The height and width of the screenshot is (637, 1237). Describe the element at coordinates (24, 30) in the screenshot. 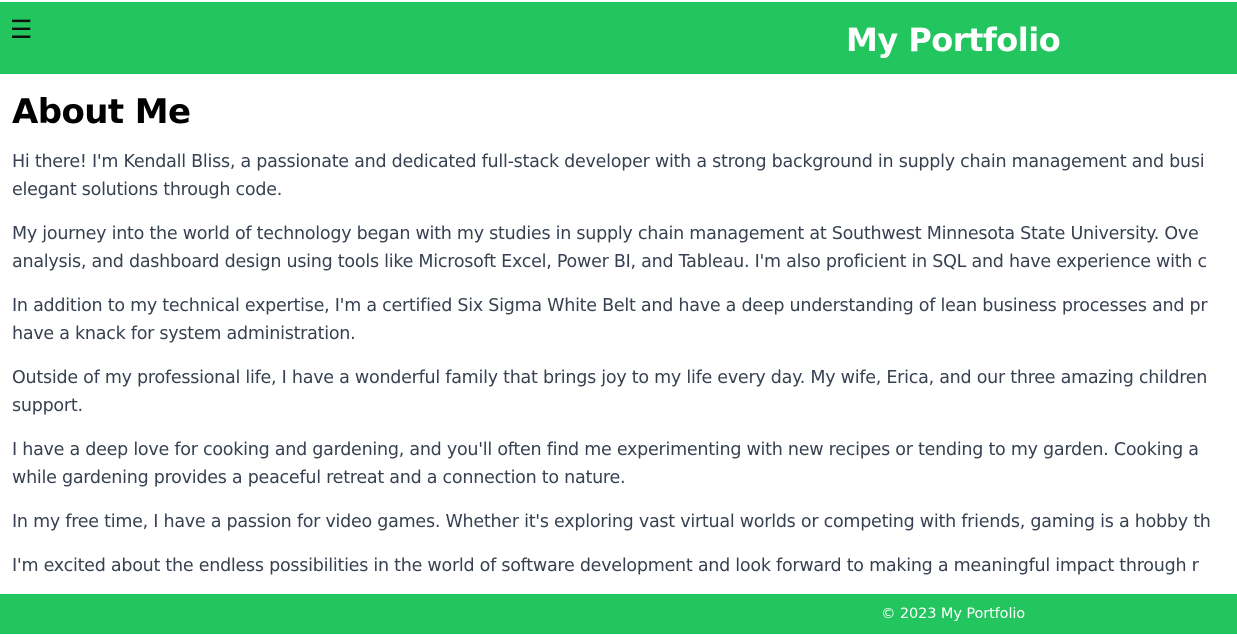

I see `hamburger-menu-icon: ☰` at that location.